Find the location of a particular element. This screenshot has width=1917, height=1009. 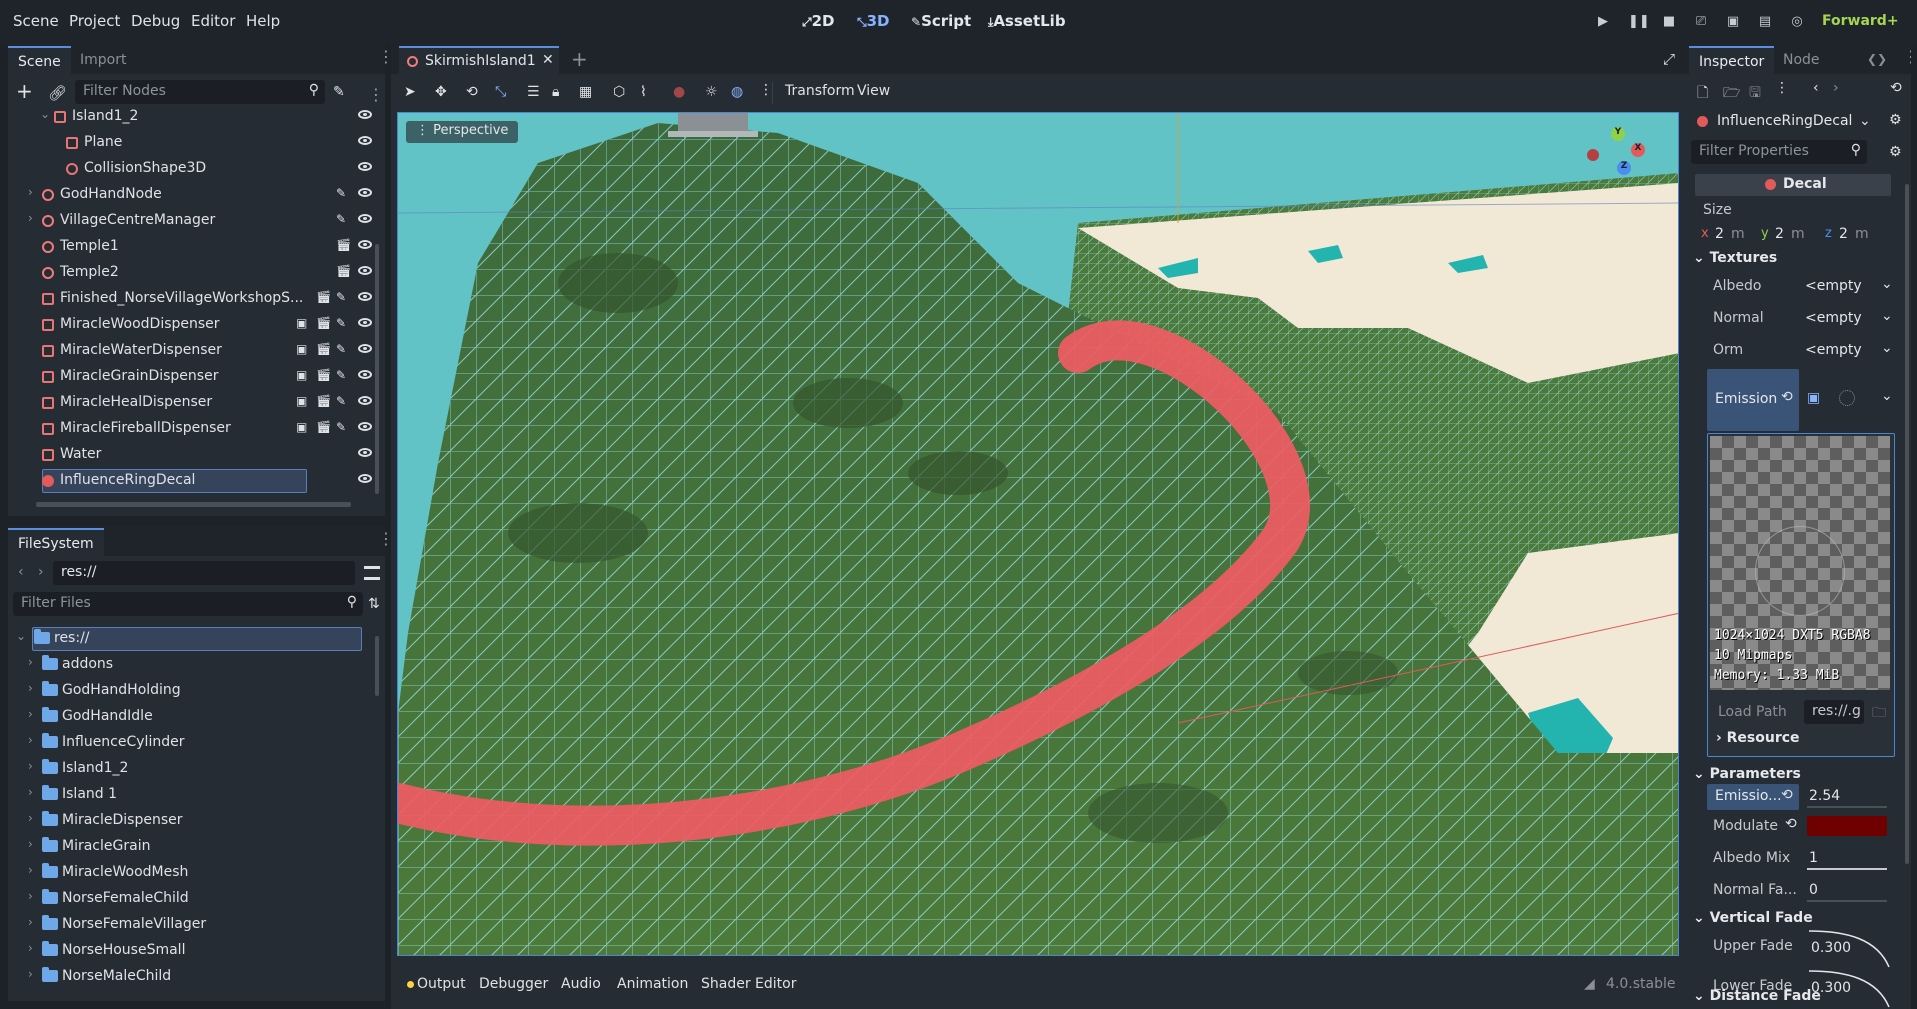

tree-node: › VillageCentreManager ✎ is located at coordinates (194, 221).